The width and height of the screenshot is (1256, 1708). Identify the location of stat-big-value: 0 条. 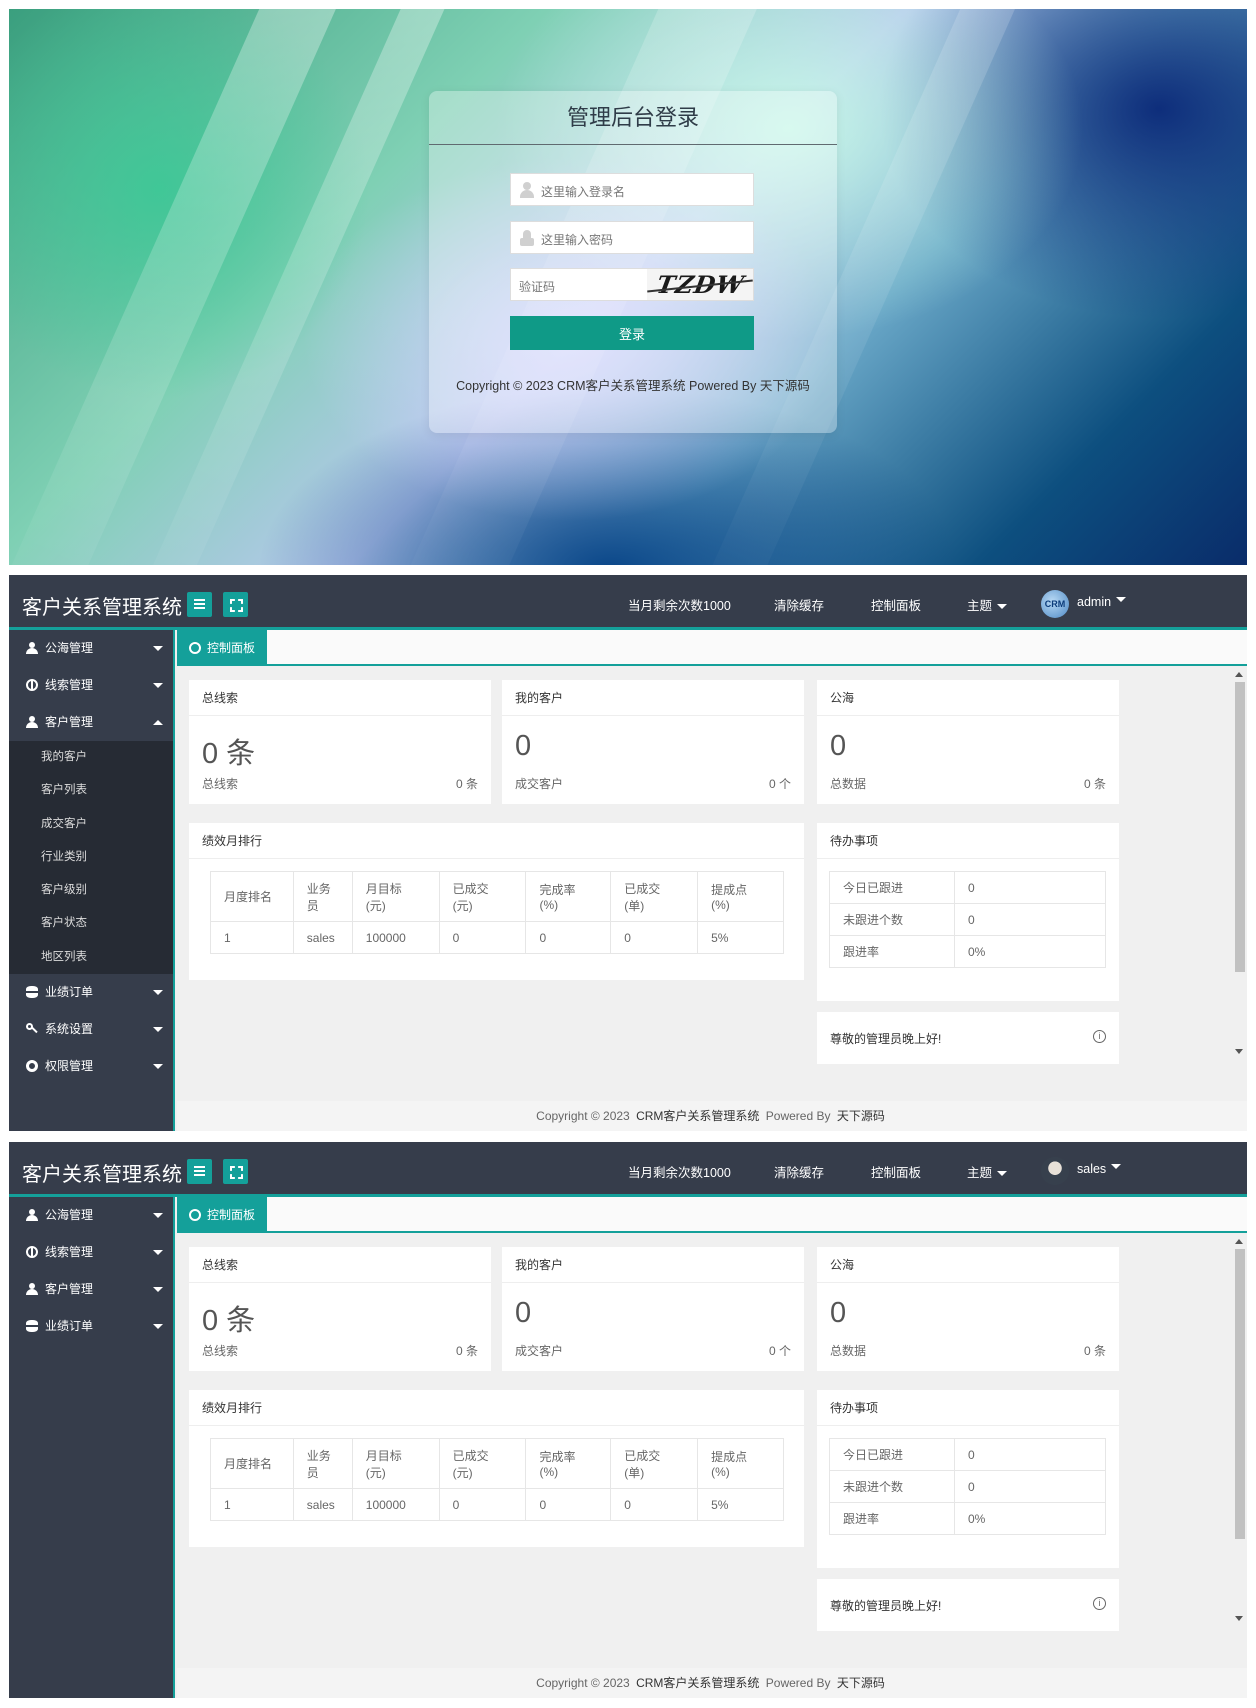
(229, 1321).